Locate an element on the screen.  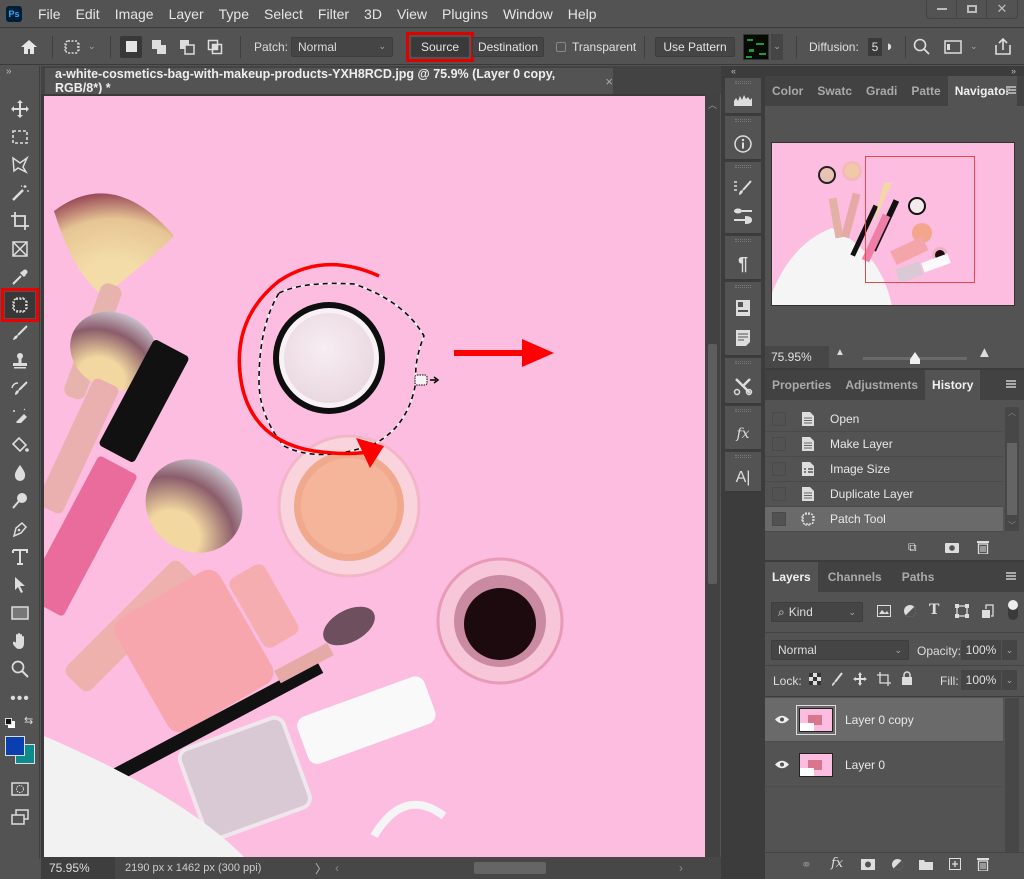
tab-adjustments: Adjustments is located at coordinates (881, 385).